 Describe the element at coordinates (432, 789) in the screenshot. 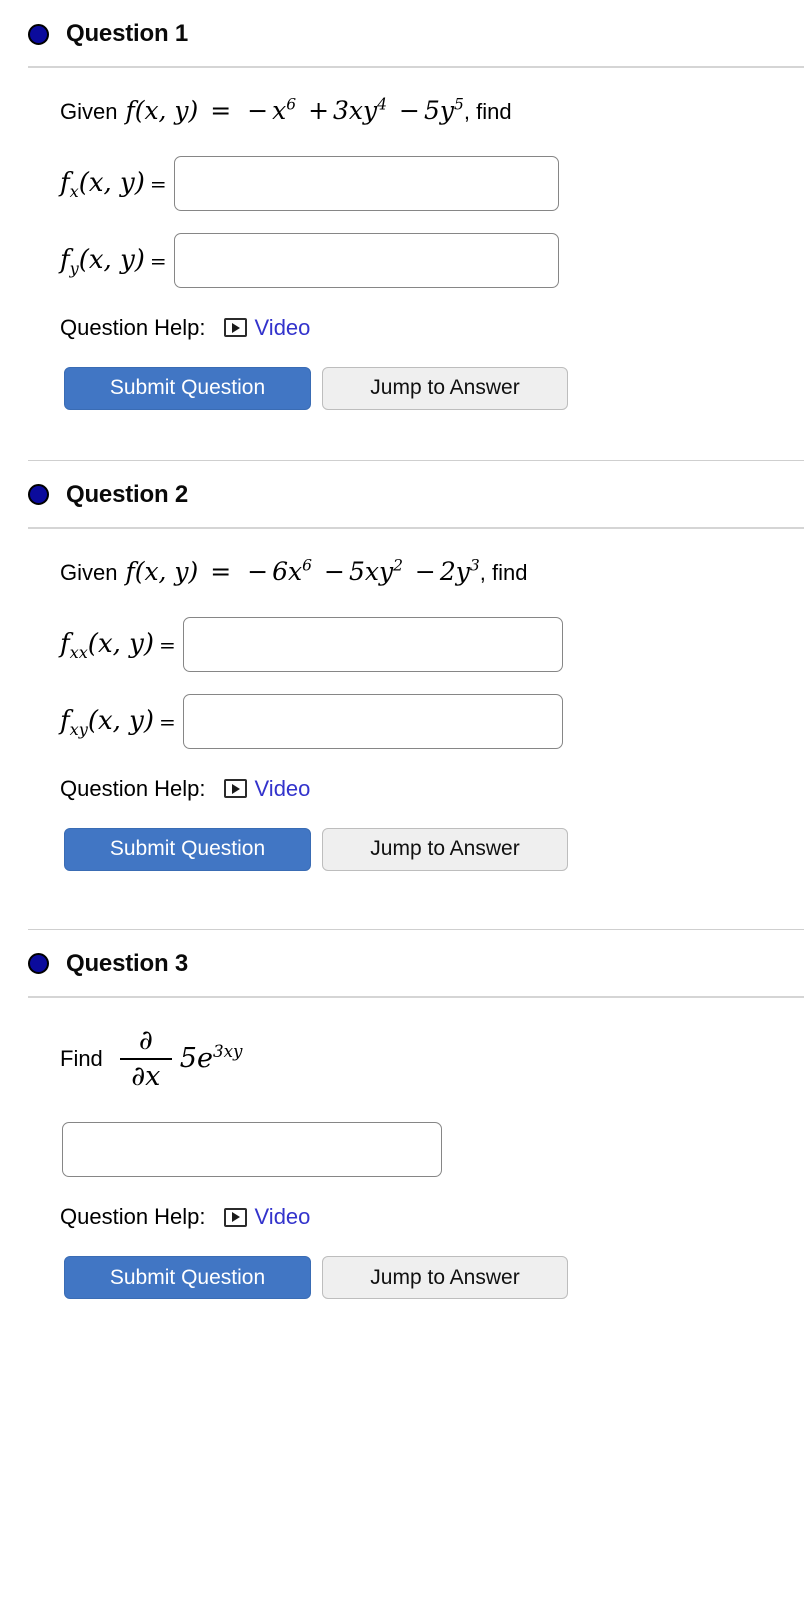

I see `question-help-row-2: Question Help: Video` at that location.